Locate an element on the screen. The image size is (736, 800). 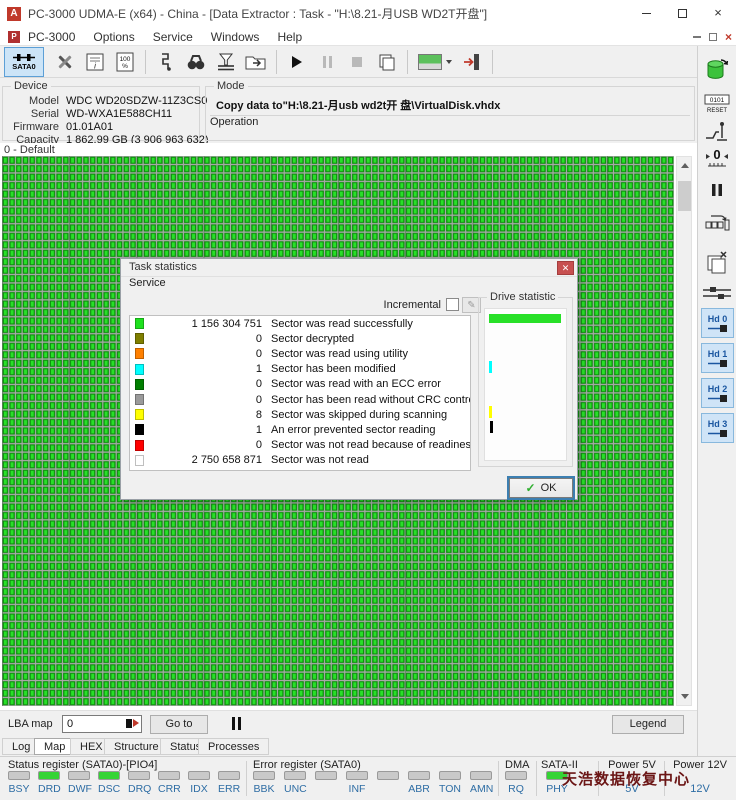
stop-button is located at coordinates (357, 62).